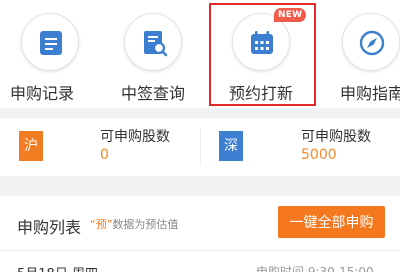 The width and height of the screenshot is (400, 272). Describe the element at coordinates (336, 137) in the screenshot. I see `shenzhen-quota-title: 可申购股数` at that location.